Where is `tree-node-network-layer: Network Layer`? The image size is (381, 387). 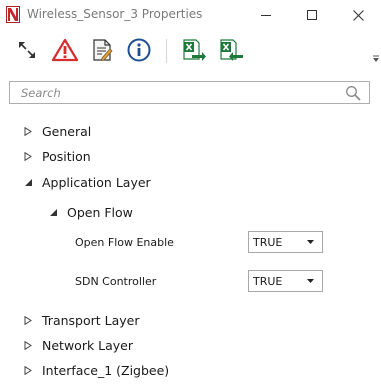 tree-node-network-layer: Network Layer is located at coordinates (78, 345).